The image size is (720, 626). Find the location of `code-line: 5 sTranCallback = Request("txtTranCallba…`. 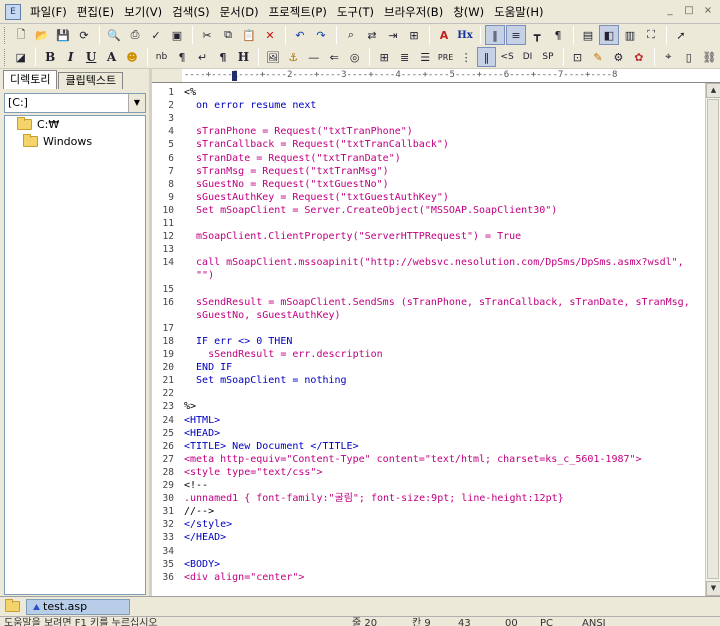

code-line: 5 sTranCallback = Request("txtTranCallba… is located at coordinates (428, 144).